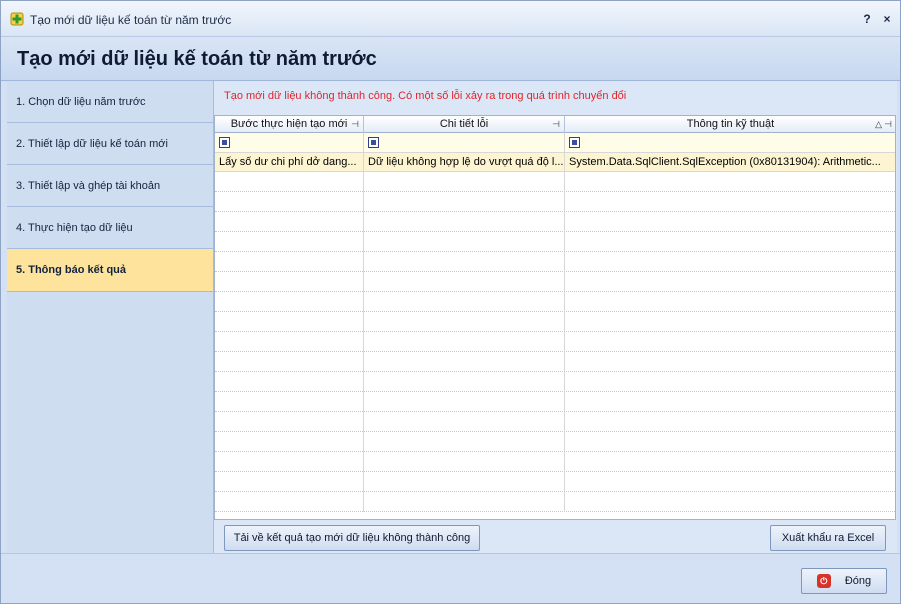 Image resolution: width=901 pixels, height=604 pixels. I want to click on column-header-detail: Chi tiết lỗi ⊣, so click(464, 124).